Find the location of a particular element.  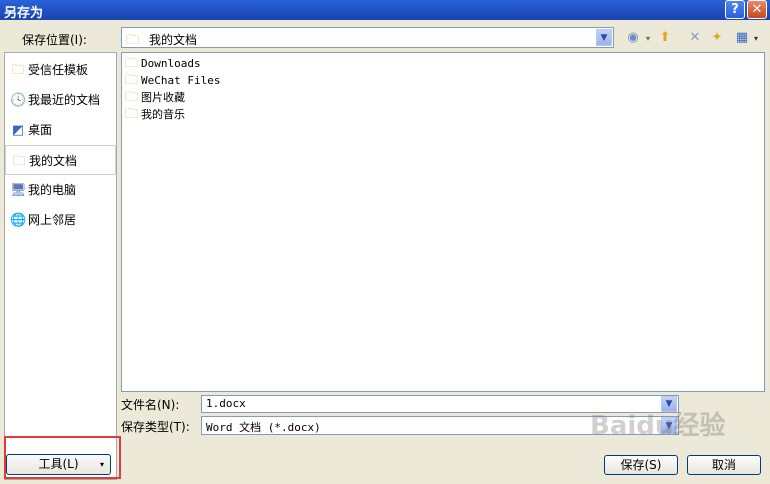

up-folder-icon: ⬆ is located at coordinates (665, 38).